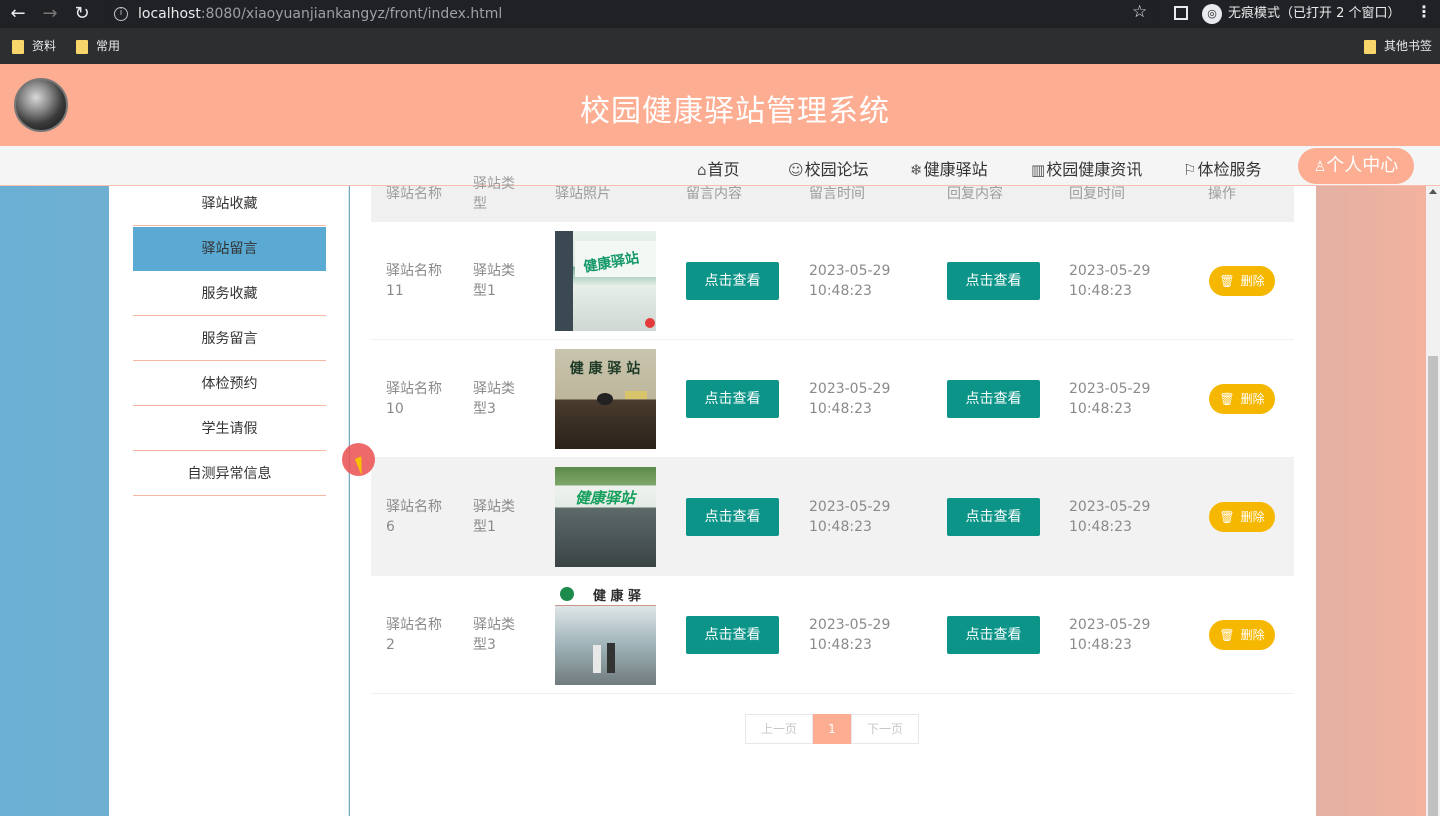 Image resolution: width=1440 pixels, height=816 pixels. I want to click on reload-icon: ↻, so click(82, 14).